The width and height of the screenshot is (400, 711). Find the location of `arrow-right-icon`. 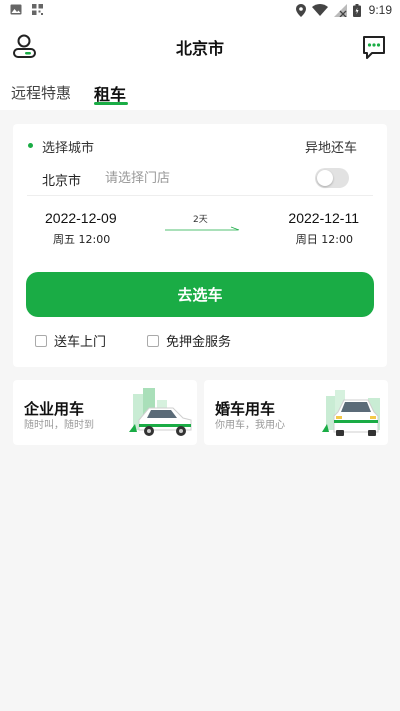

arrow-right-icon is located at coordinates (202, 228).